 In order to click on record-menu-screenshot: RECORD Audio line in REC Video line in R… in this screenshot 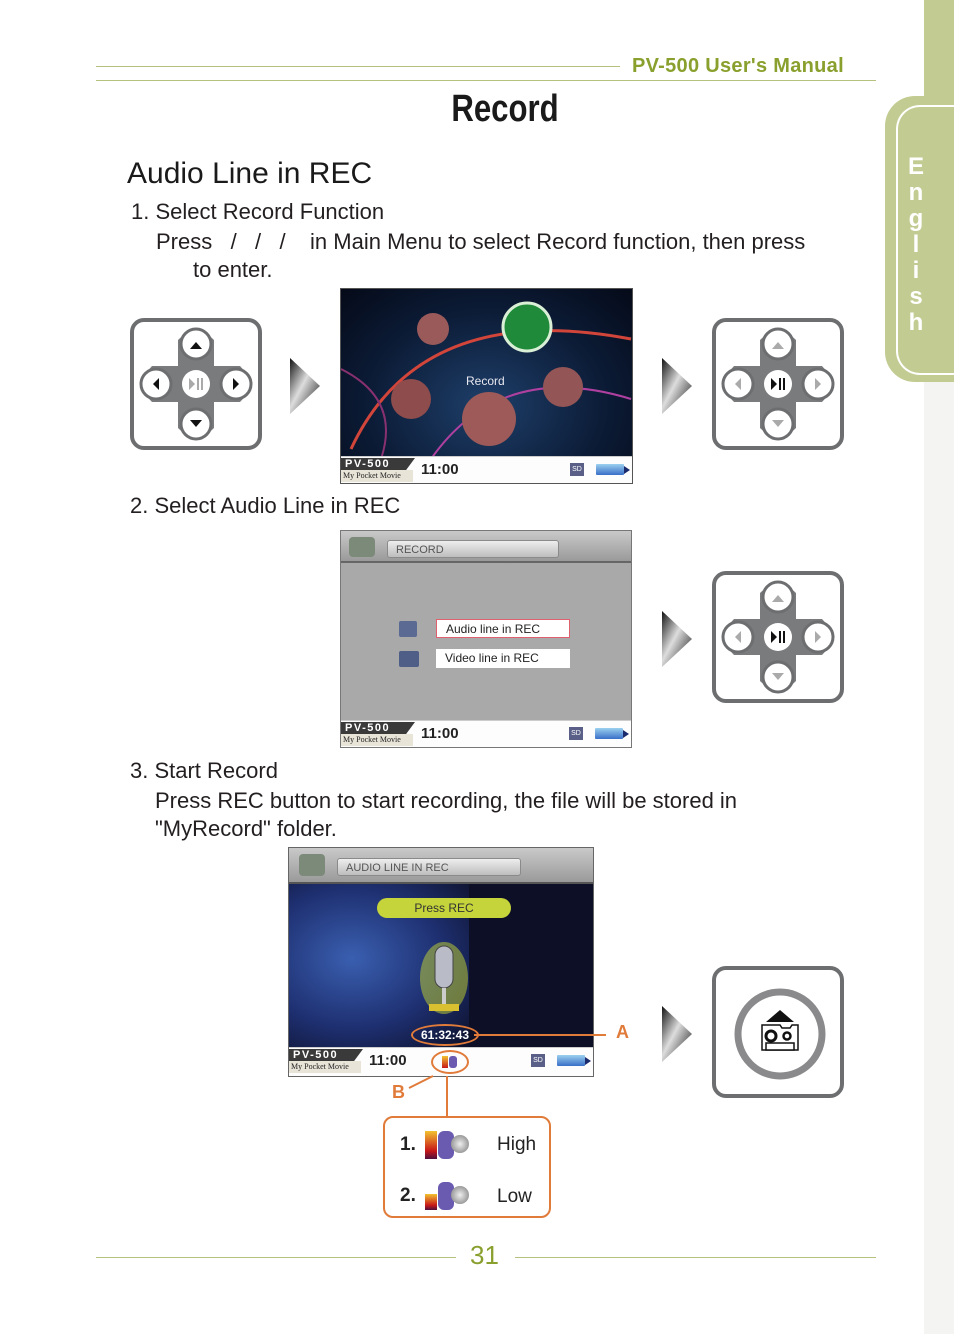, I will do `click(486, 639)`.